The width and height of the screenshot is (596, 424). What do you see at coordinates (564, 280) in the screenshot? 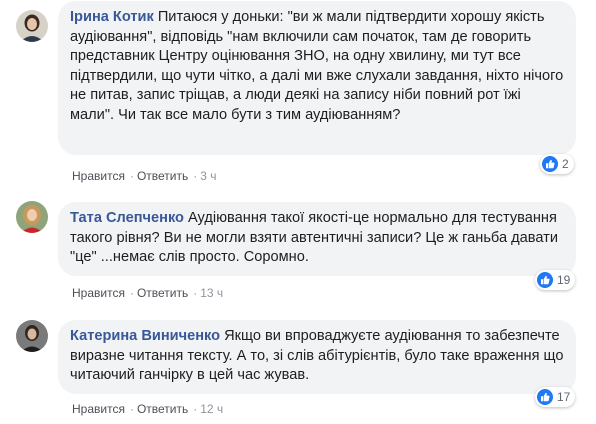
I see `reaction-count: 19` at bounding box center [564, 280].